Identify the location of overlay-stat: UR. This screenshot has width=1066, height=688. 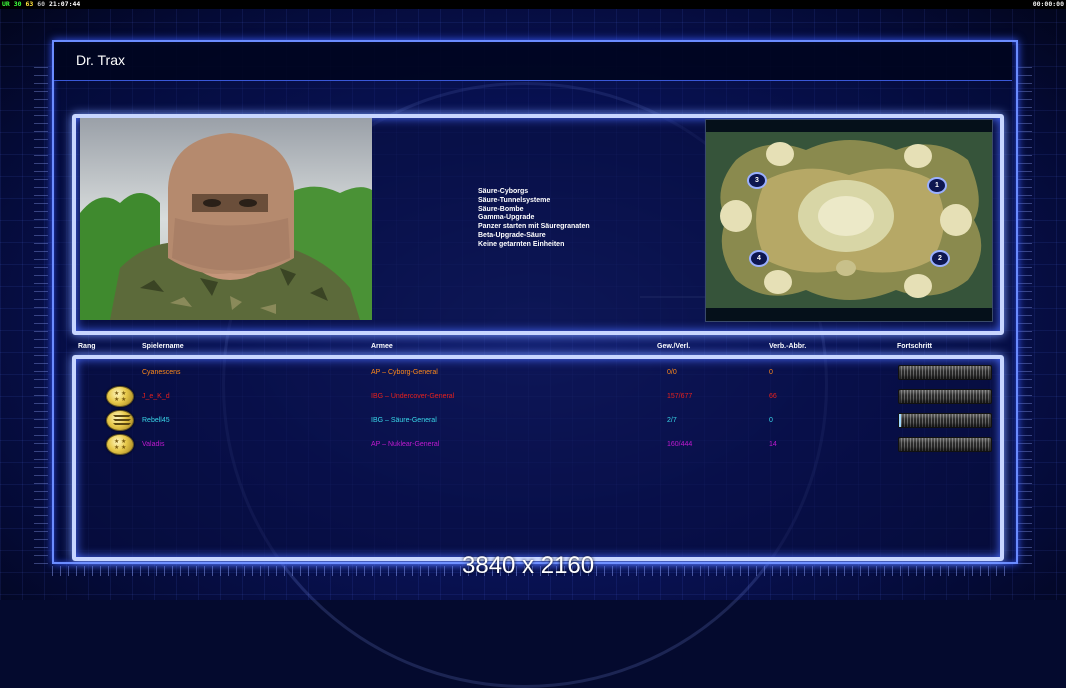
(6, 4).